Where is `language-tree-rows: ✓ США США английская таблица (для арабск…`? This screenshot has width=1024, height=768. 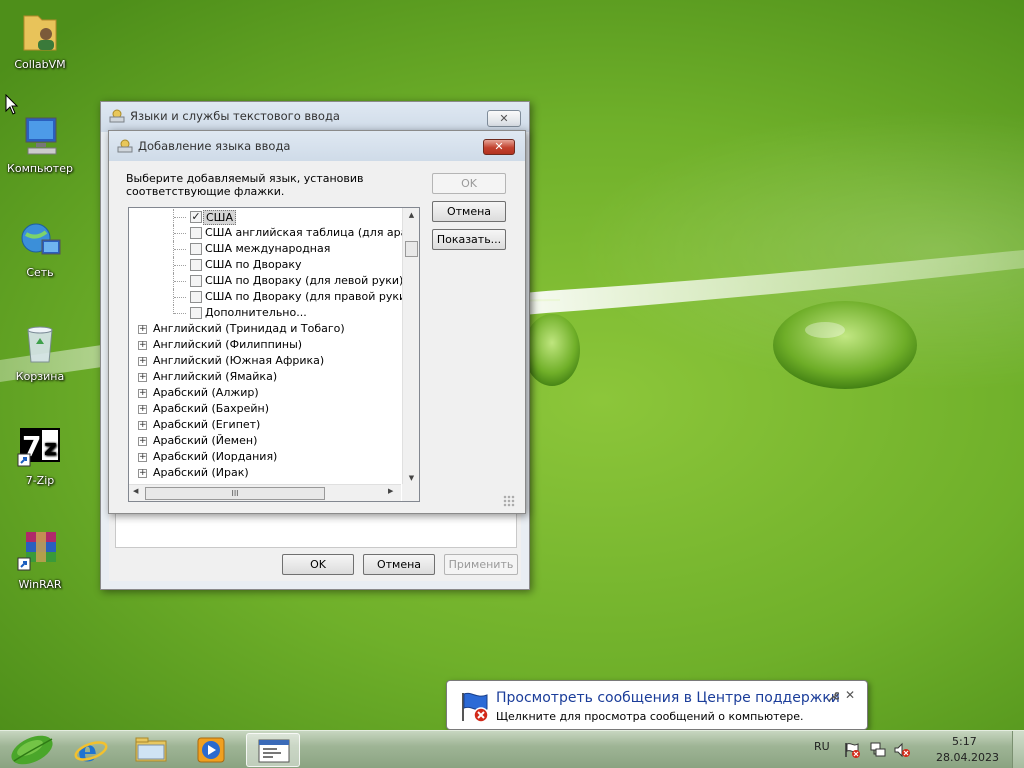 language-tree-rows: ✓ США США английская таблица (для арабск… is located at coordinates (274, 345).